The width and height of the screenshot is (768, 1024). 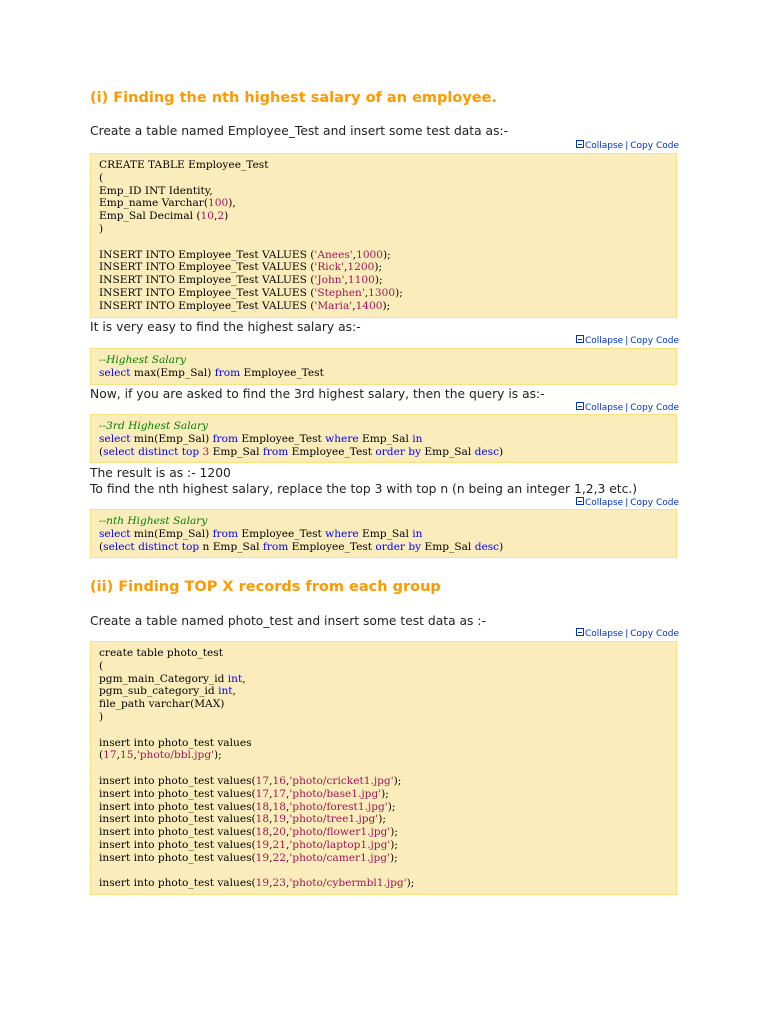 I want to click on code-token: max(Emp_Sal), so click(x=172, y=372).